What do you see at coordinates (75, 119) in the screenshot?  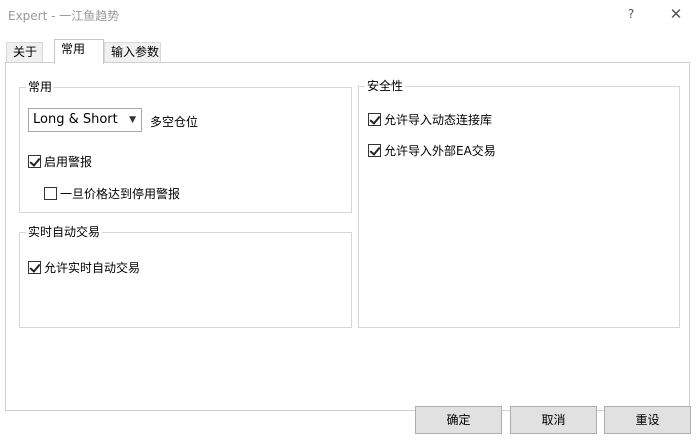 I see `position-mode-value: Long & Short` at bounding box center [75, 119].